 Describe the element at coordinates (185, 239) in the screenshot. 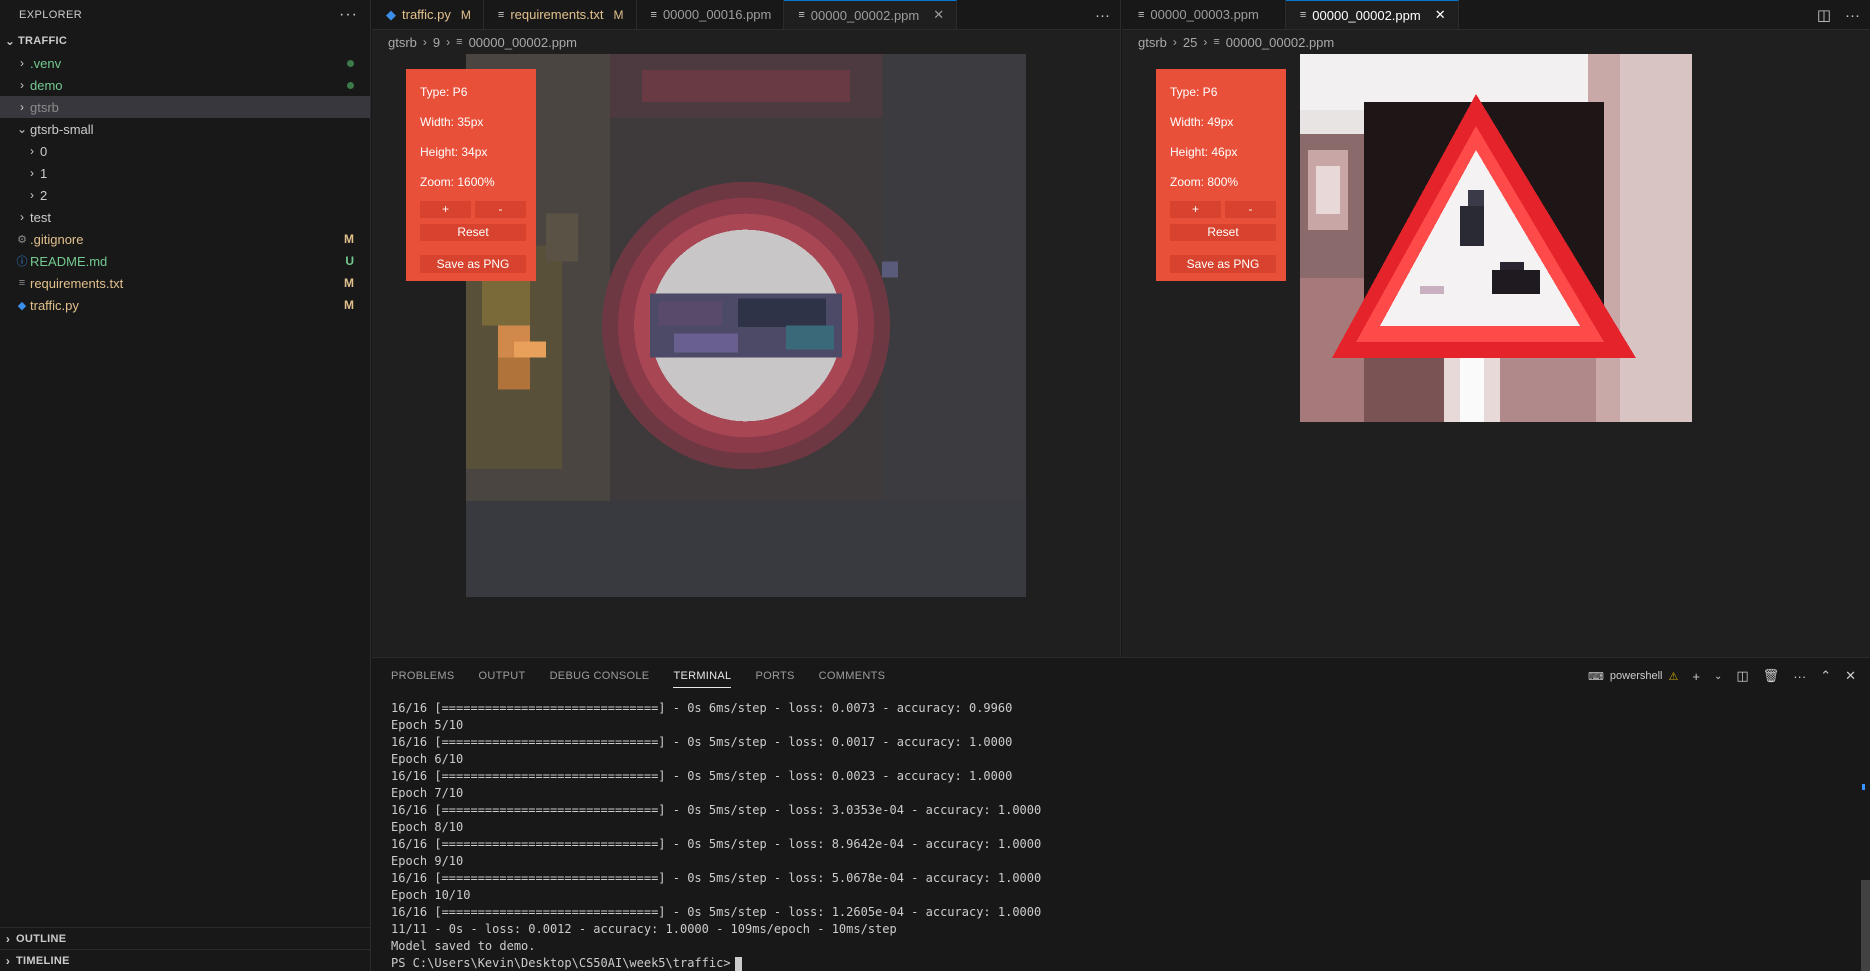

I see `tree-item-gitignore: ⚙ .gitignore M` at that location.